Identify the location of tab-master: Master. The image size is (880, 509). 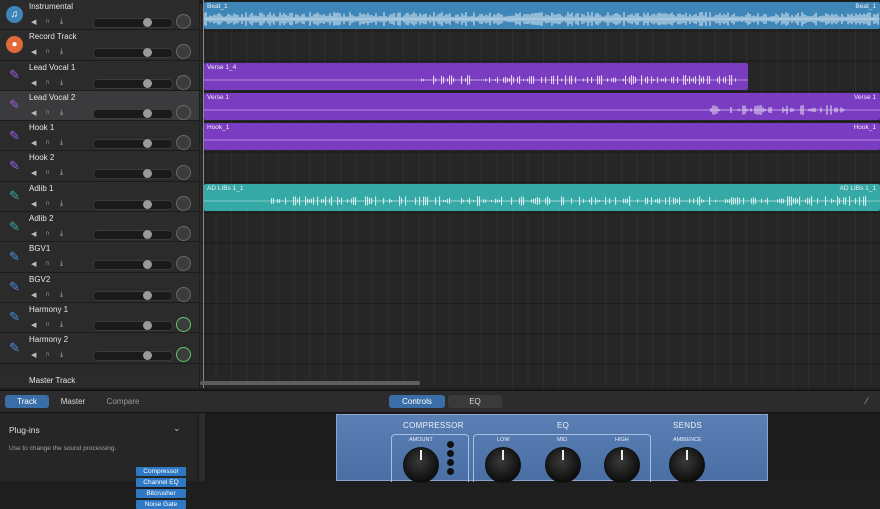
(73, 401).